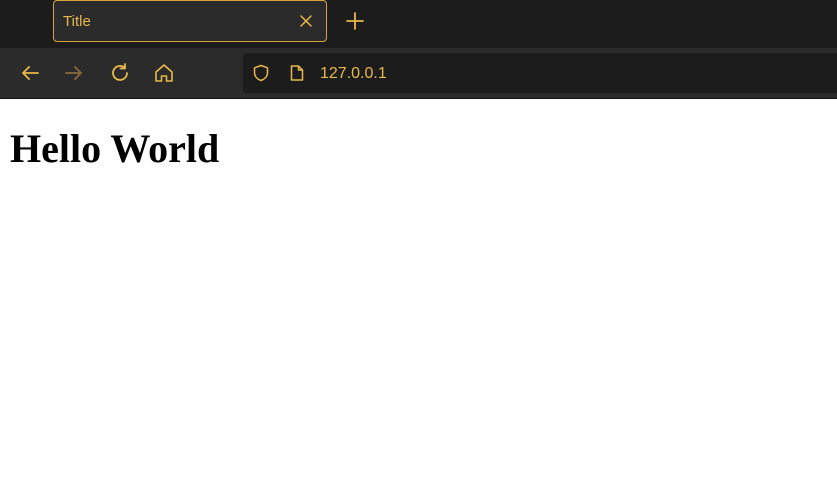  I want to click on address-bar: 127.0.0.1, so click(540, 73).